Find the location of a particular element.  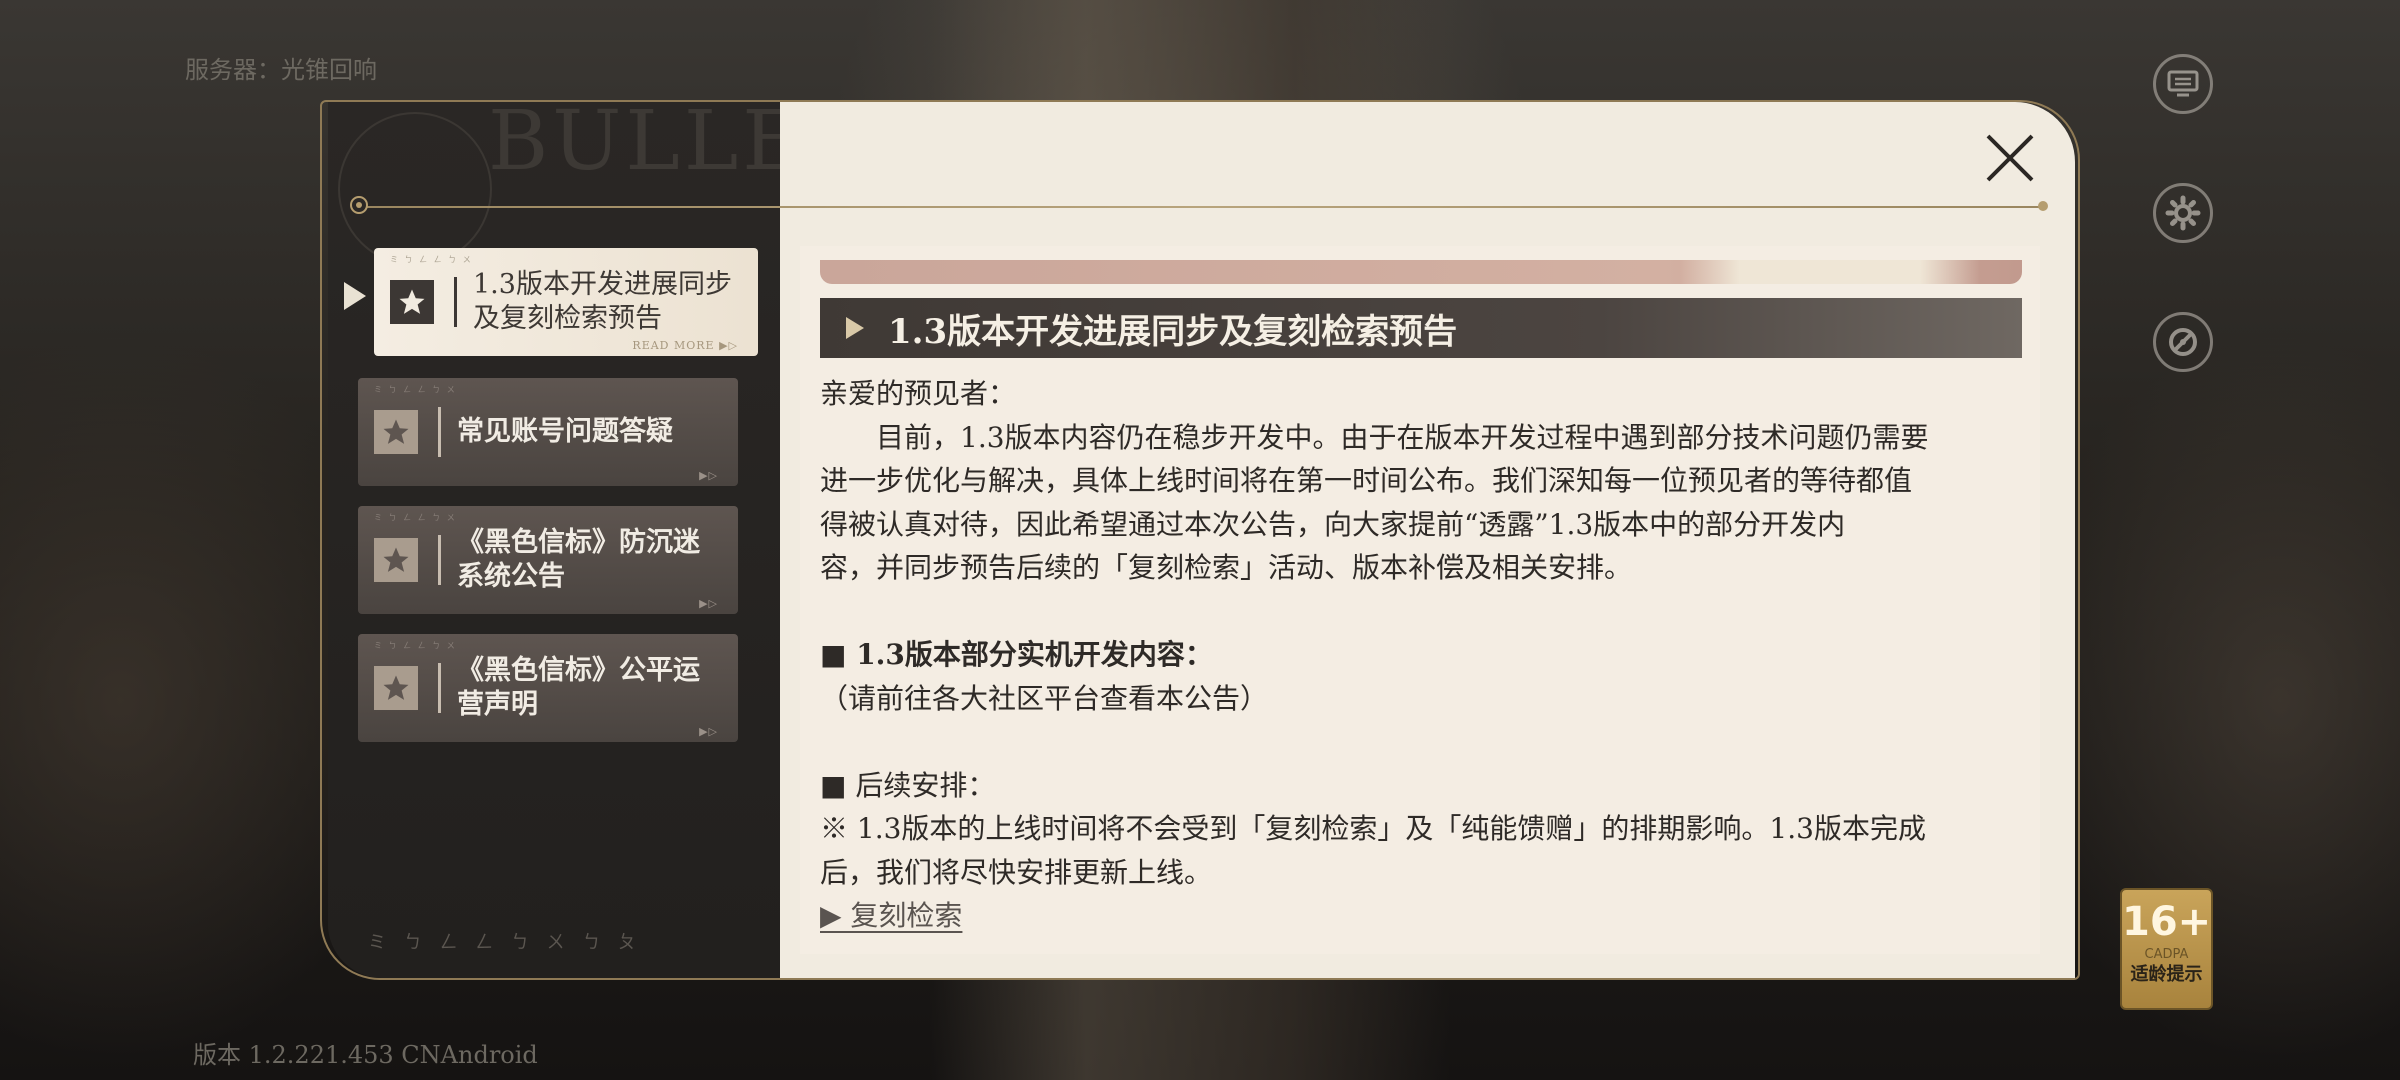

section-text: （请前往各大社区平台查看本公告） is located at coordinates (1044, 698).